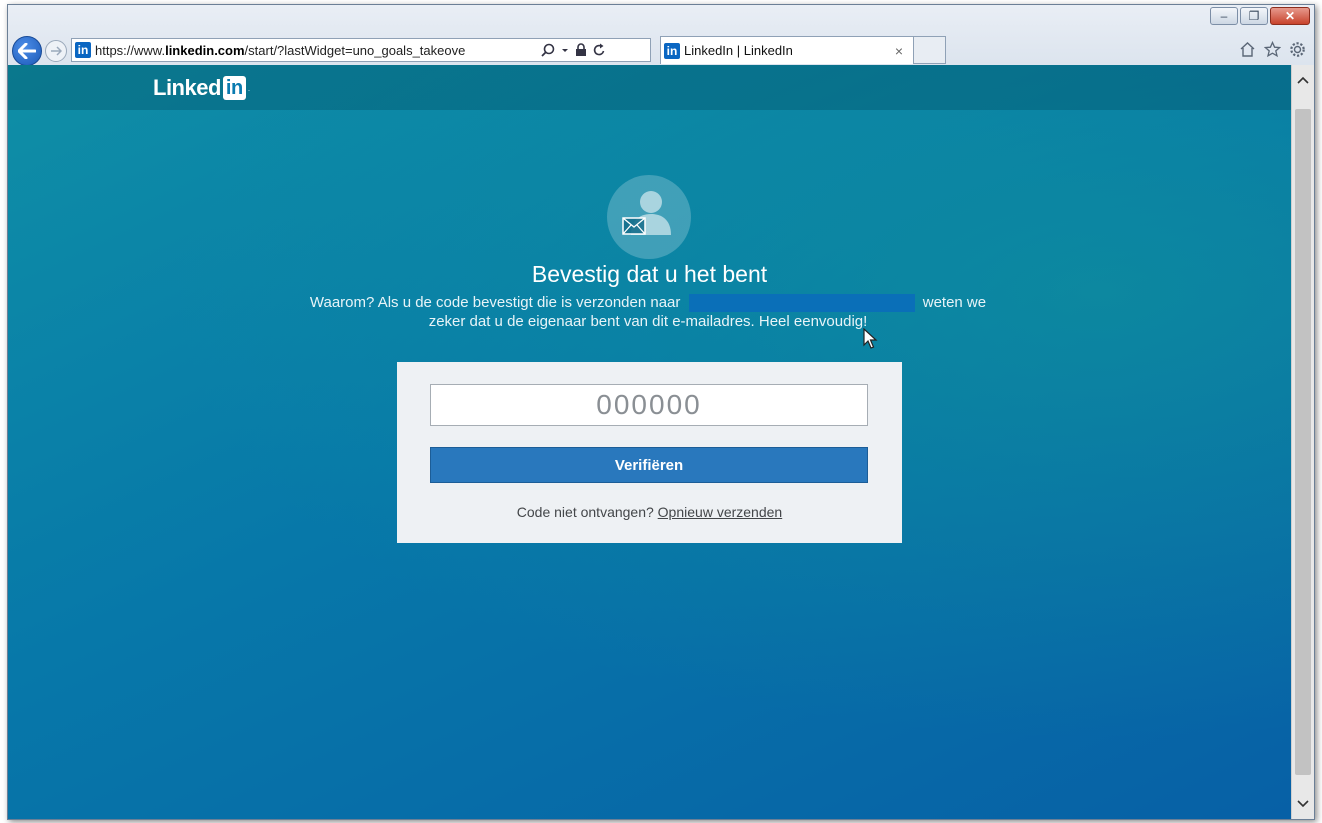 Image resolution: width=1322 pixels, height=823 pixels. What do you see at coordinates (1254, 16) in the screenshot?
I see `restore-button: ❐` at bounding box center [1254, 16].